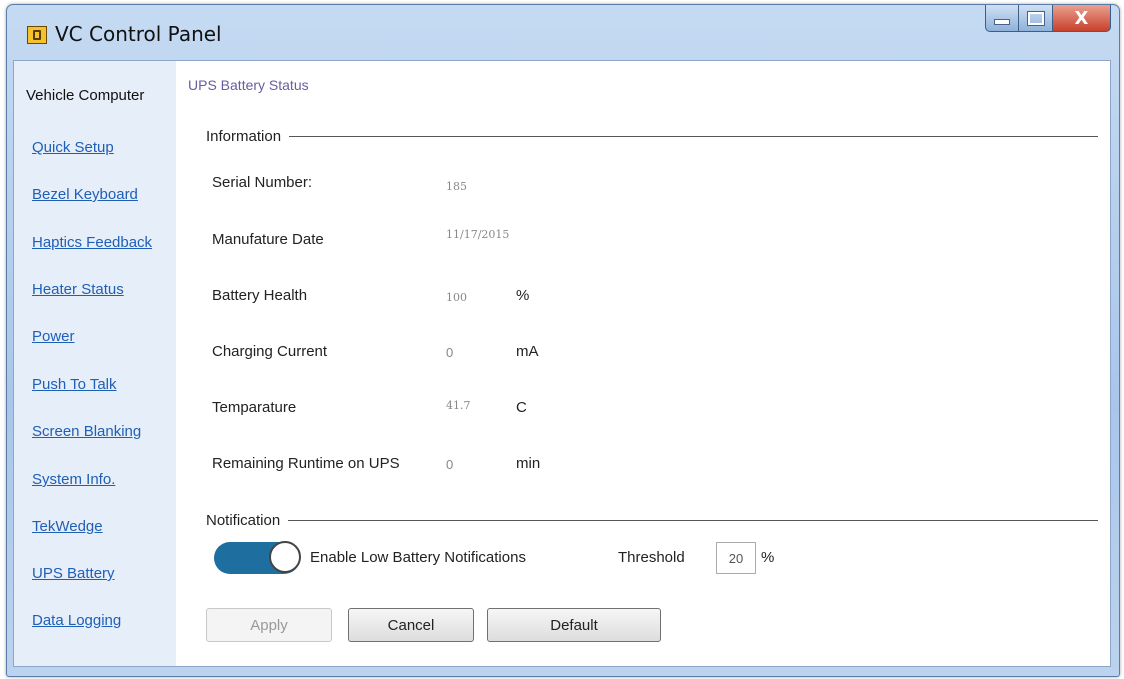 The height and width of the screenshot is (679, 1124). Describe the element at coordinates (458, 405) in the screenshot. I see `temperature-value: 41.7` at that location.